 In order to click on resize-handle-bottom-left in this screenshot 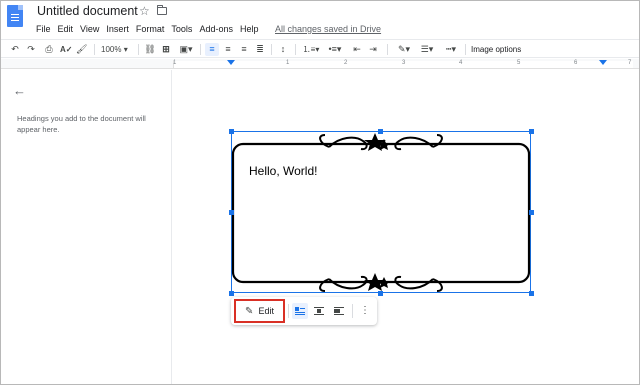, I will do `click(231, 293)`.